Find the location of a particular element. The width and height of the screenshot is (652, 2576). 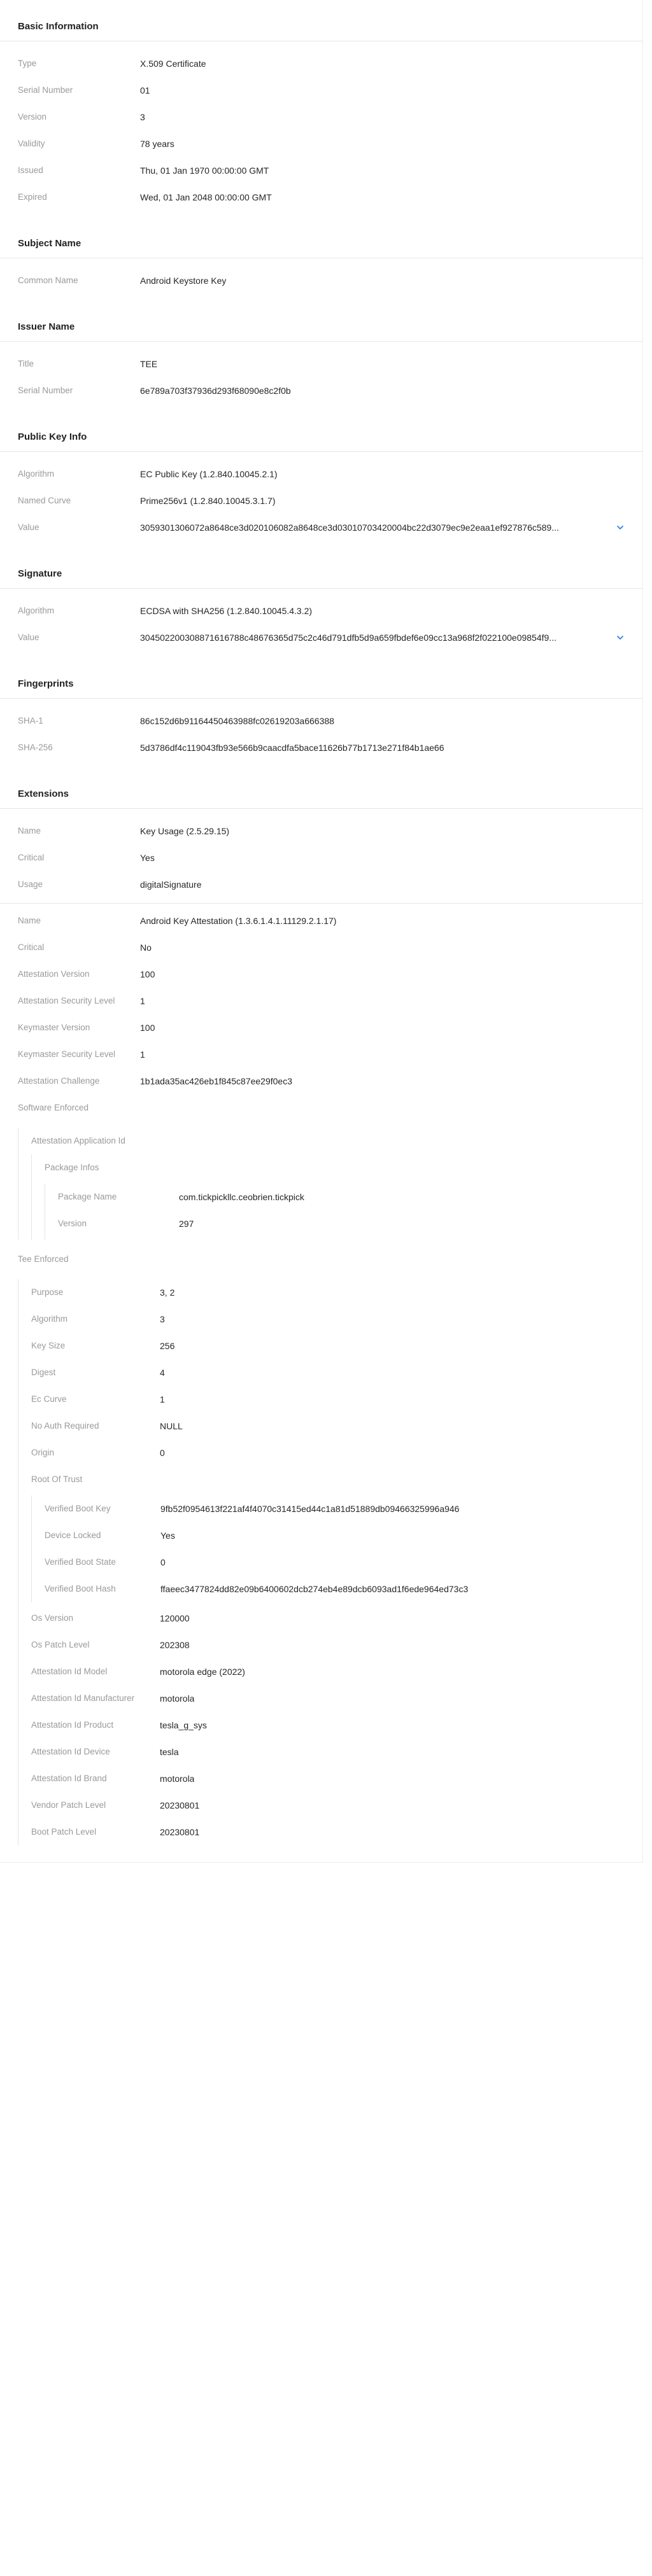

row-ext-critical: Critical Yes is located at coordinates (321, 857).